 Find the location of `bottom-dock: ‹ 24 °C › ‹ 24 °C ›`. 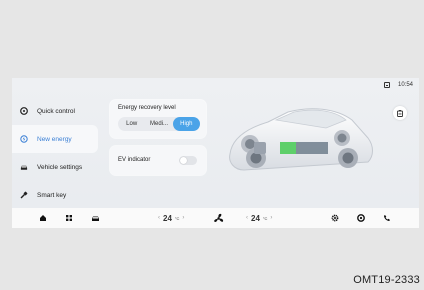

bottom-dock: ‹ 24 °C › ‹ 24 °C › is located at coordinates (215, 218).